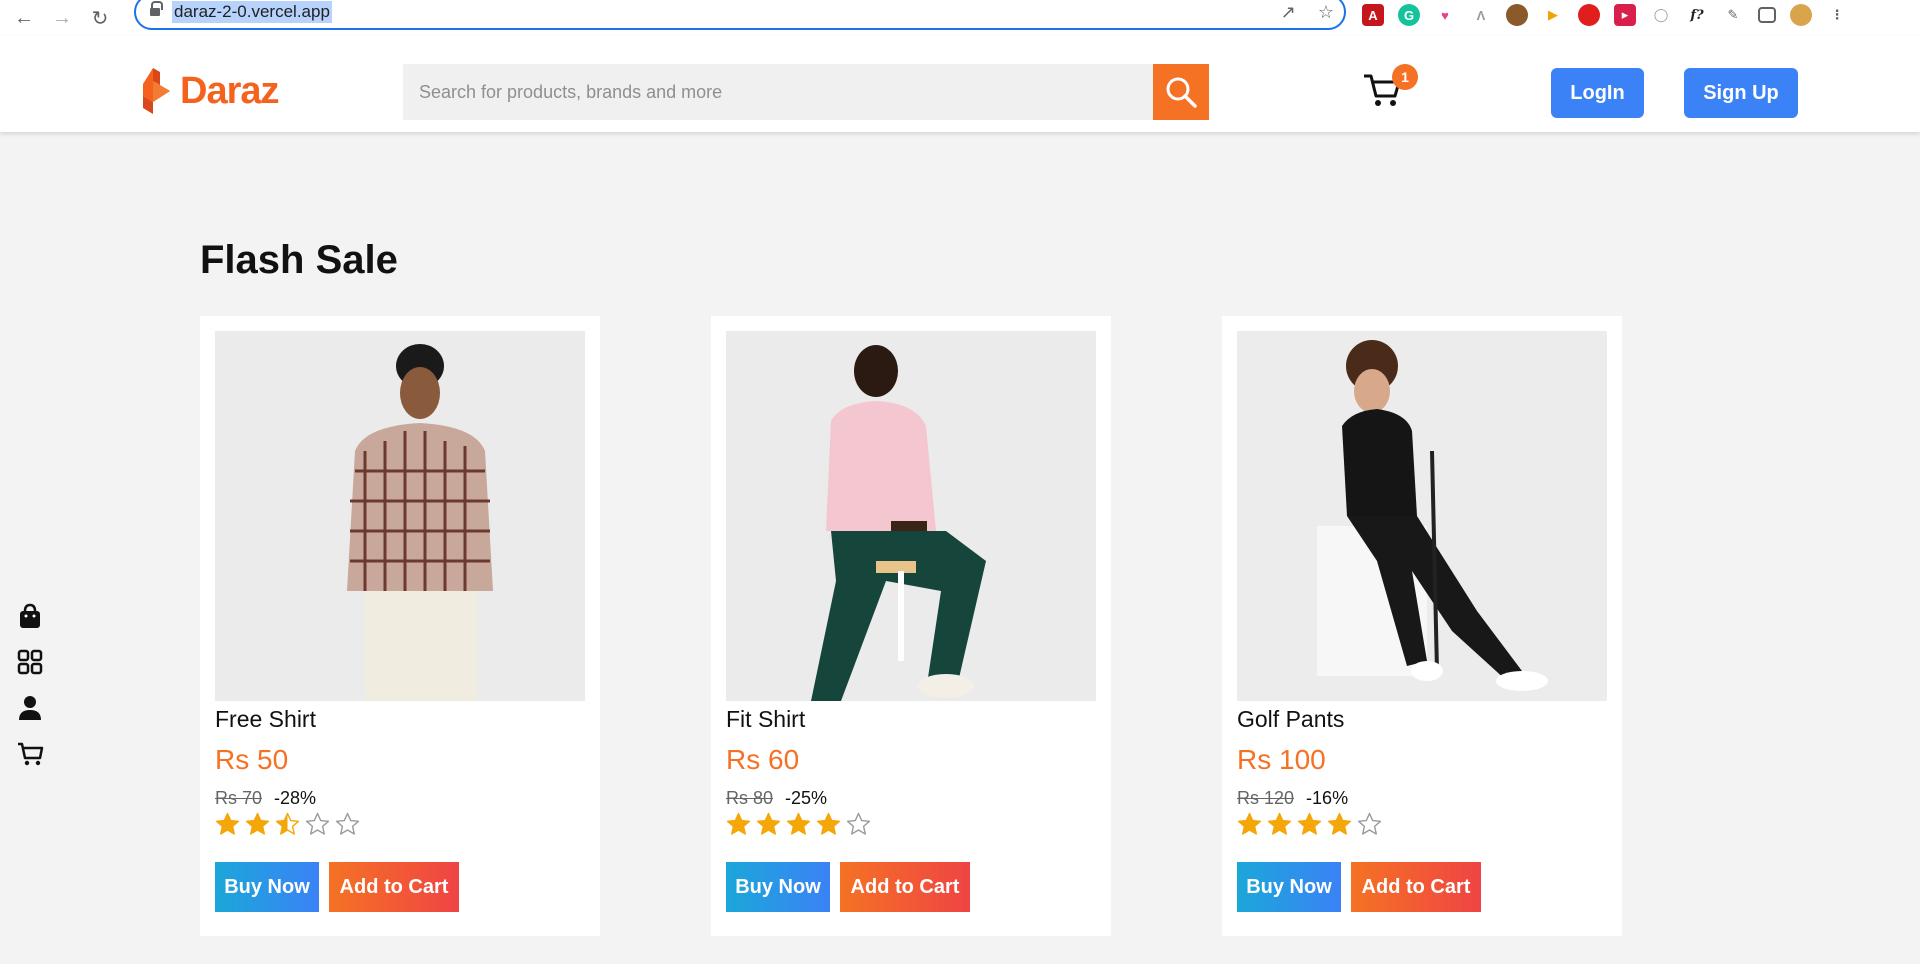  I want to click on price-original: Rs 120 -16%, so click(1292, 798).